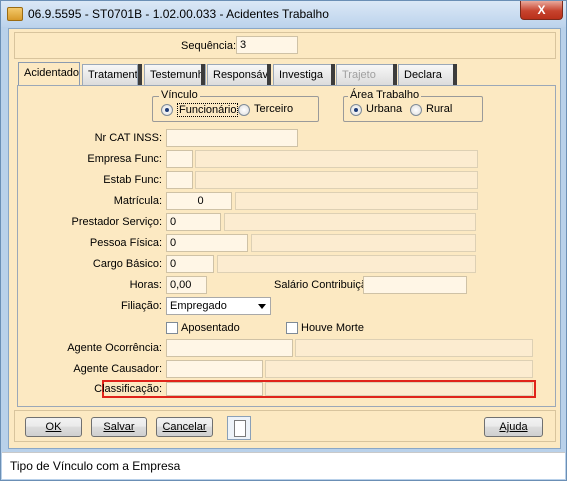 The width and height of the screenshot is (567, 481). What do you see at coordinates (190, 264) in the screenshot?
I see `cargo-code-field: 0` at bounding box center [190, 264].